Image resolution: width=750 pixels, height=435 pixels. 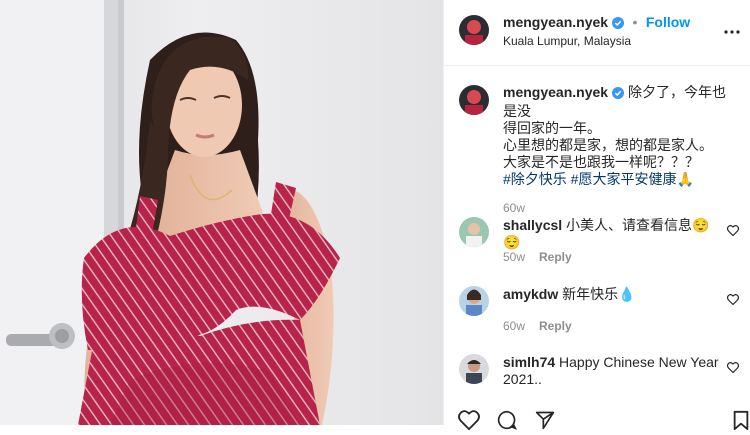 What do you see at coordinates (604, 242) in the screenshot?
I see `comment-item: shallycsl 小美人、请查看信息😌😌 50w Reply` at bounding box center [604, 242].